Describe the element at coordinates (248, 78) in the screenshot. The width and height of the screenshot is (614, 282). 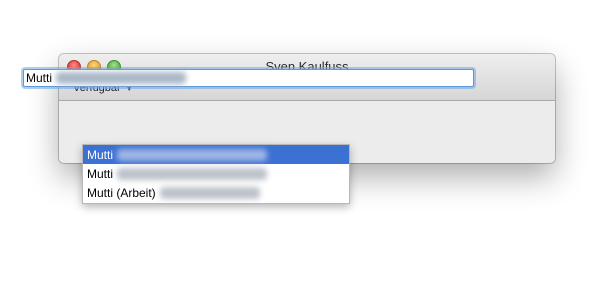
I see `recipient-input: Mutti` at that location.